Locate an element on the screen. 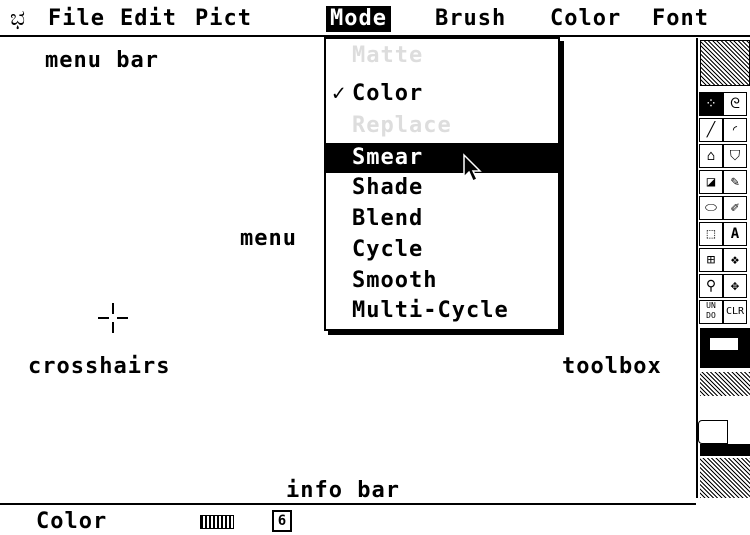 The image size is (750, 535). annotation-toolbox: toolbox is located at coordinates (612, 366).